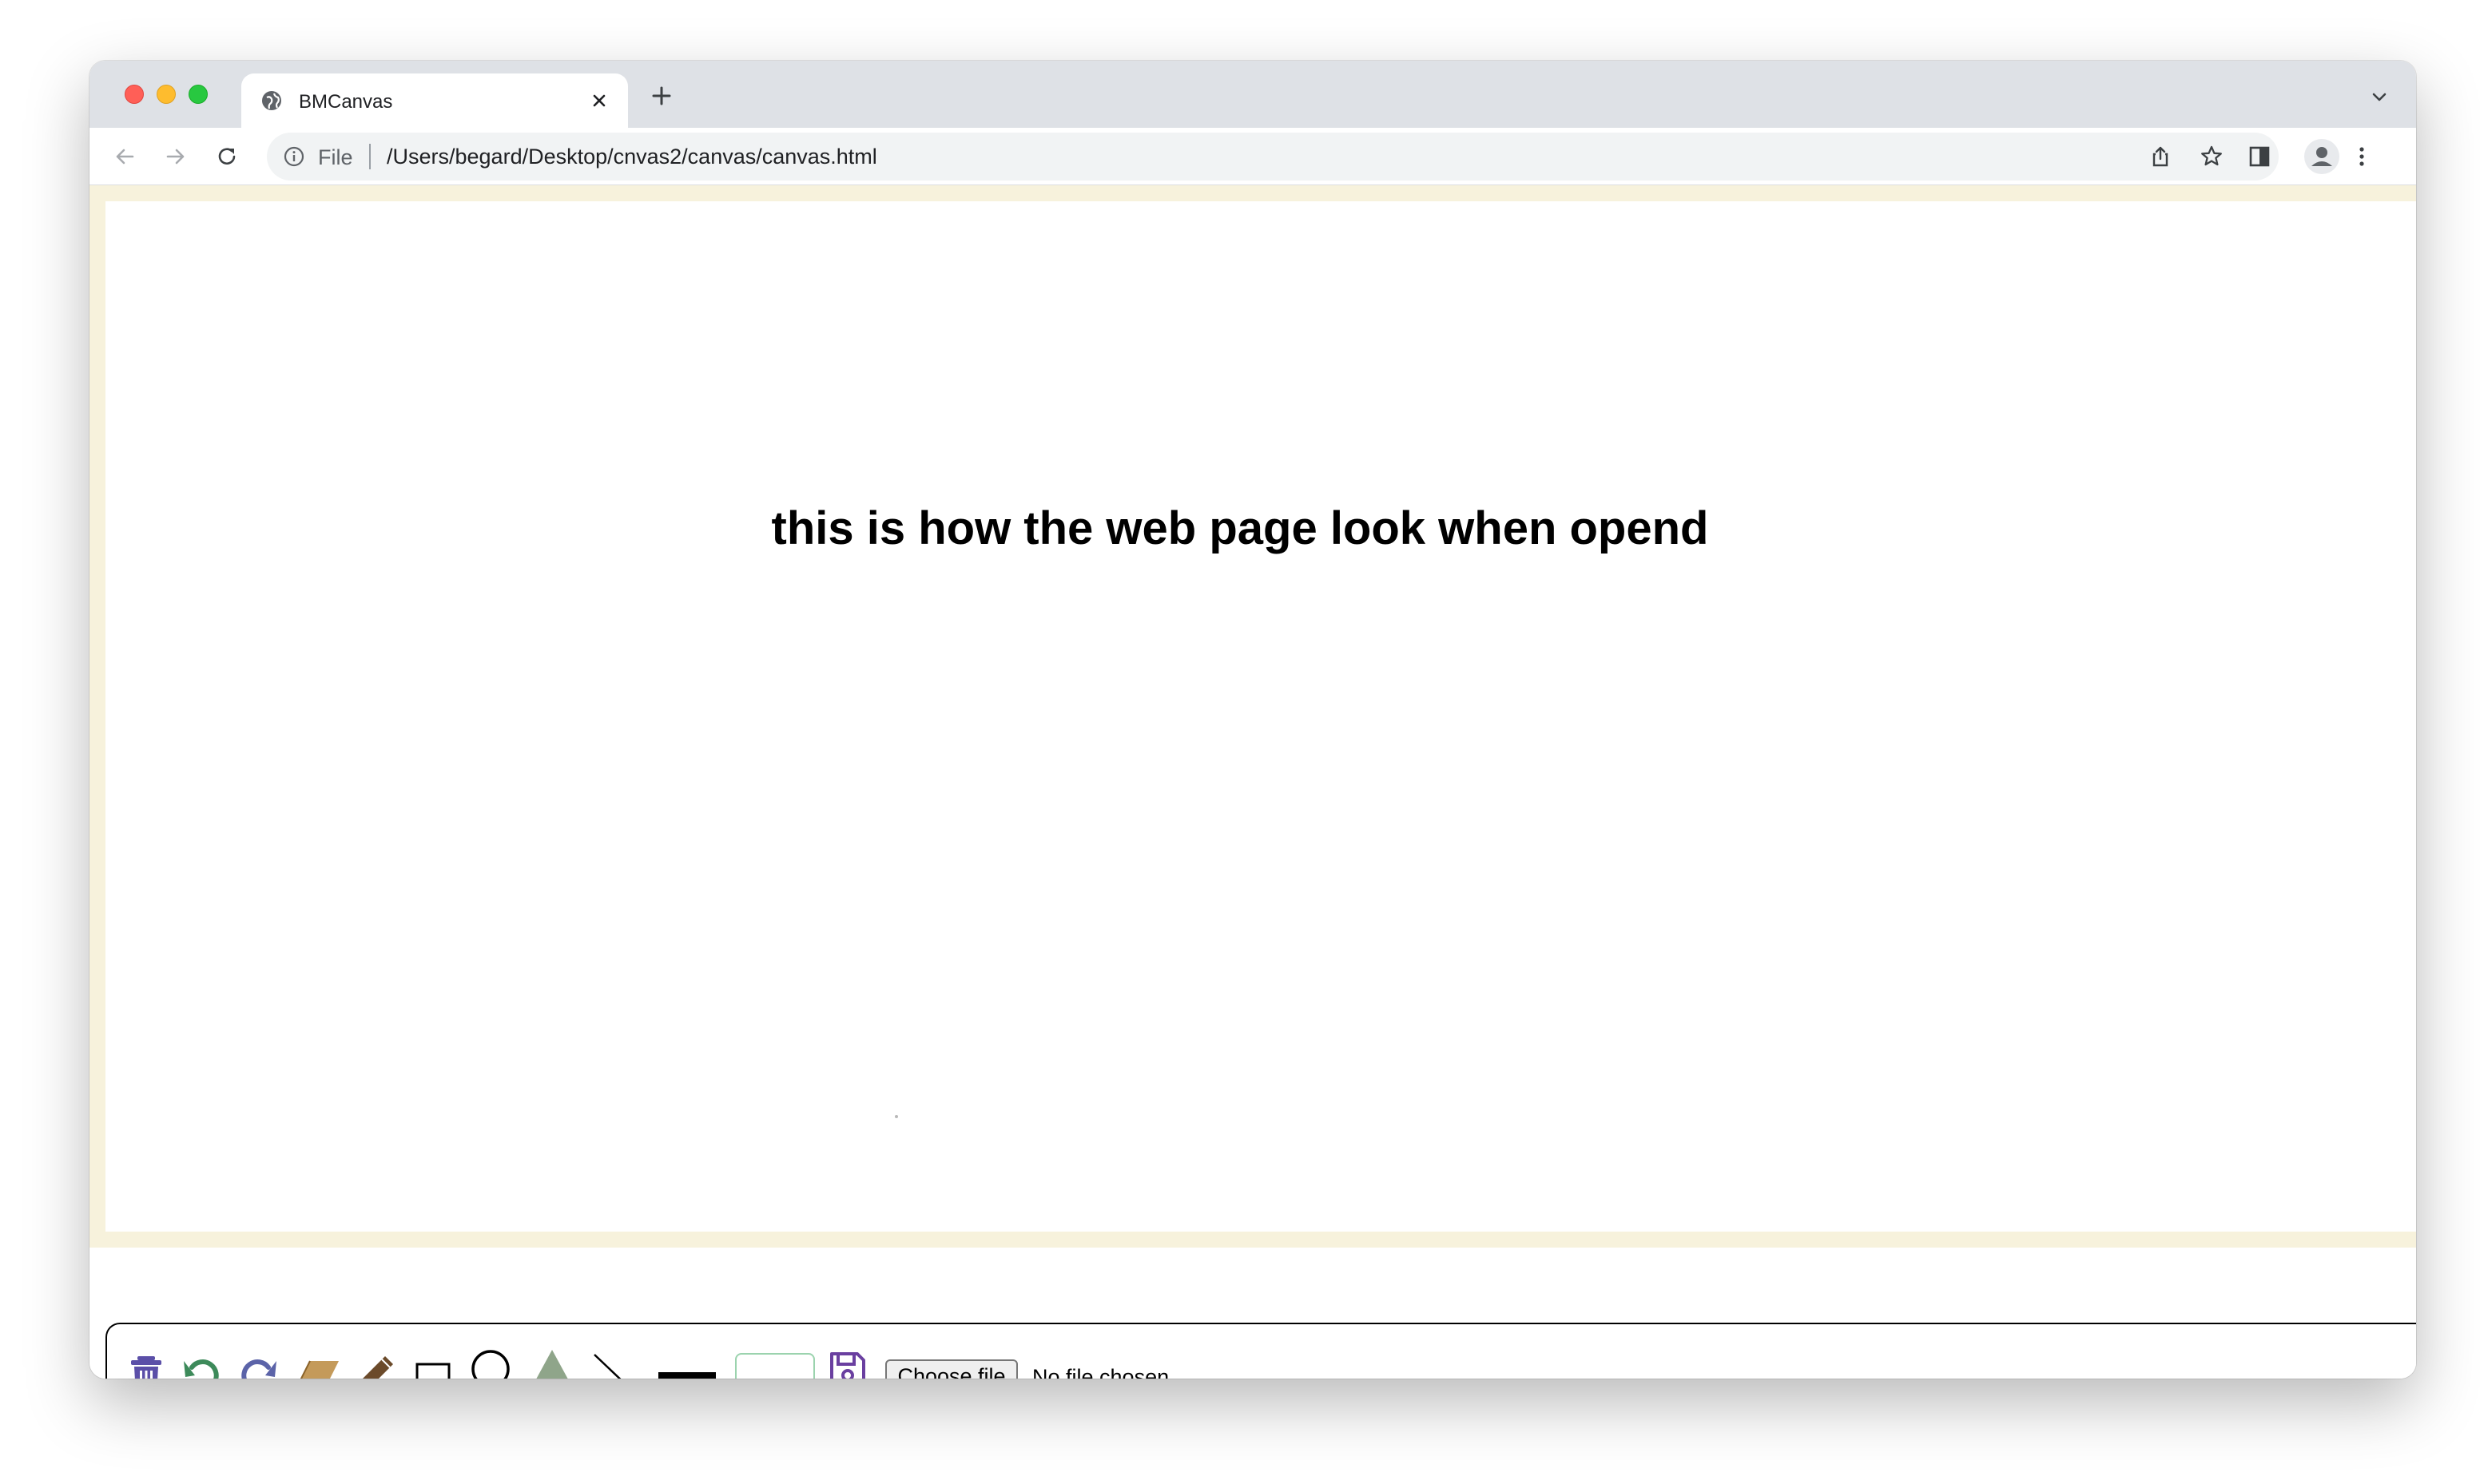 This screenshot has height=1484, width=2480. I want to click on reload-icon, so click(227, 156).